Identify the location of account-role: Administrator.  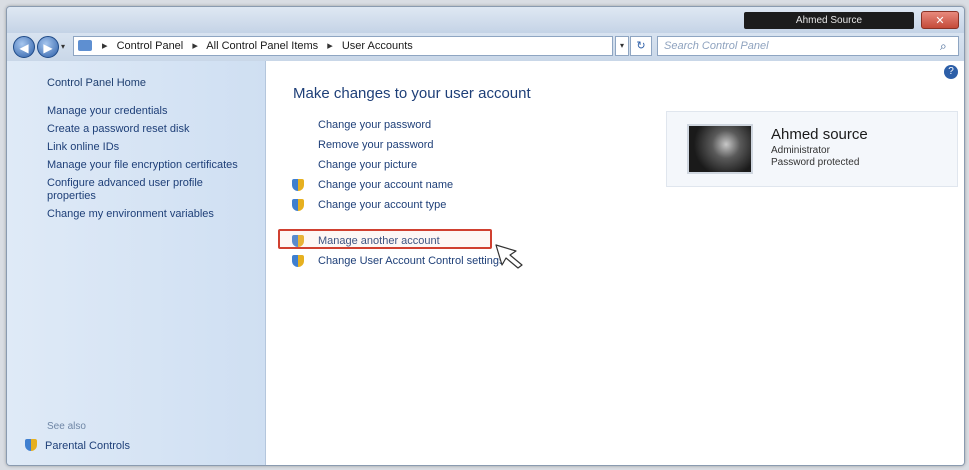
(800, 150).